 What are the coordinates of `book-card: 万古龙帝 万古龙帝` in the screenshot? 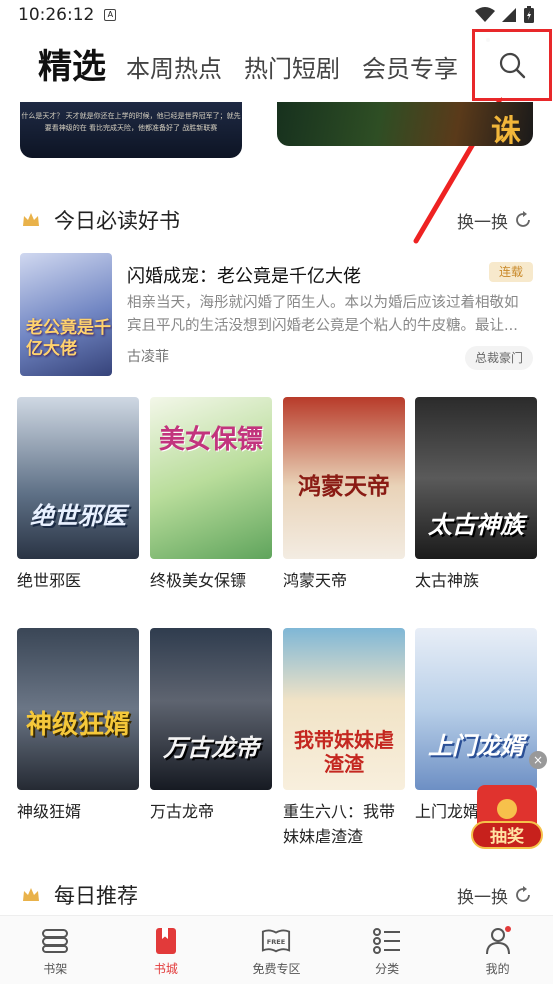 It's located at (211, 726).